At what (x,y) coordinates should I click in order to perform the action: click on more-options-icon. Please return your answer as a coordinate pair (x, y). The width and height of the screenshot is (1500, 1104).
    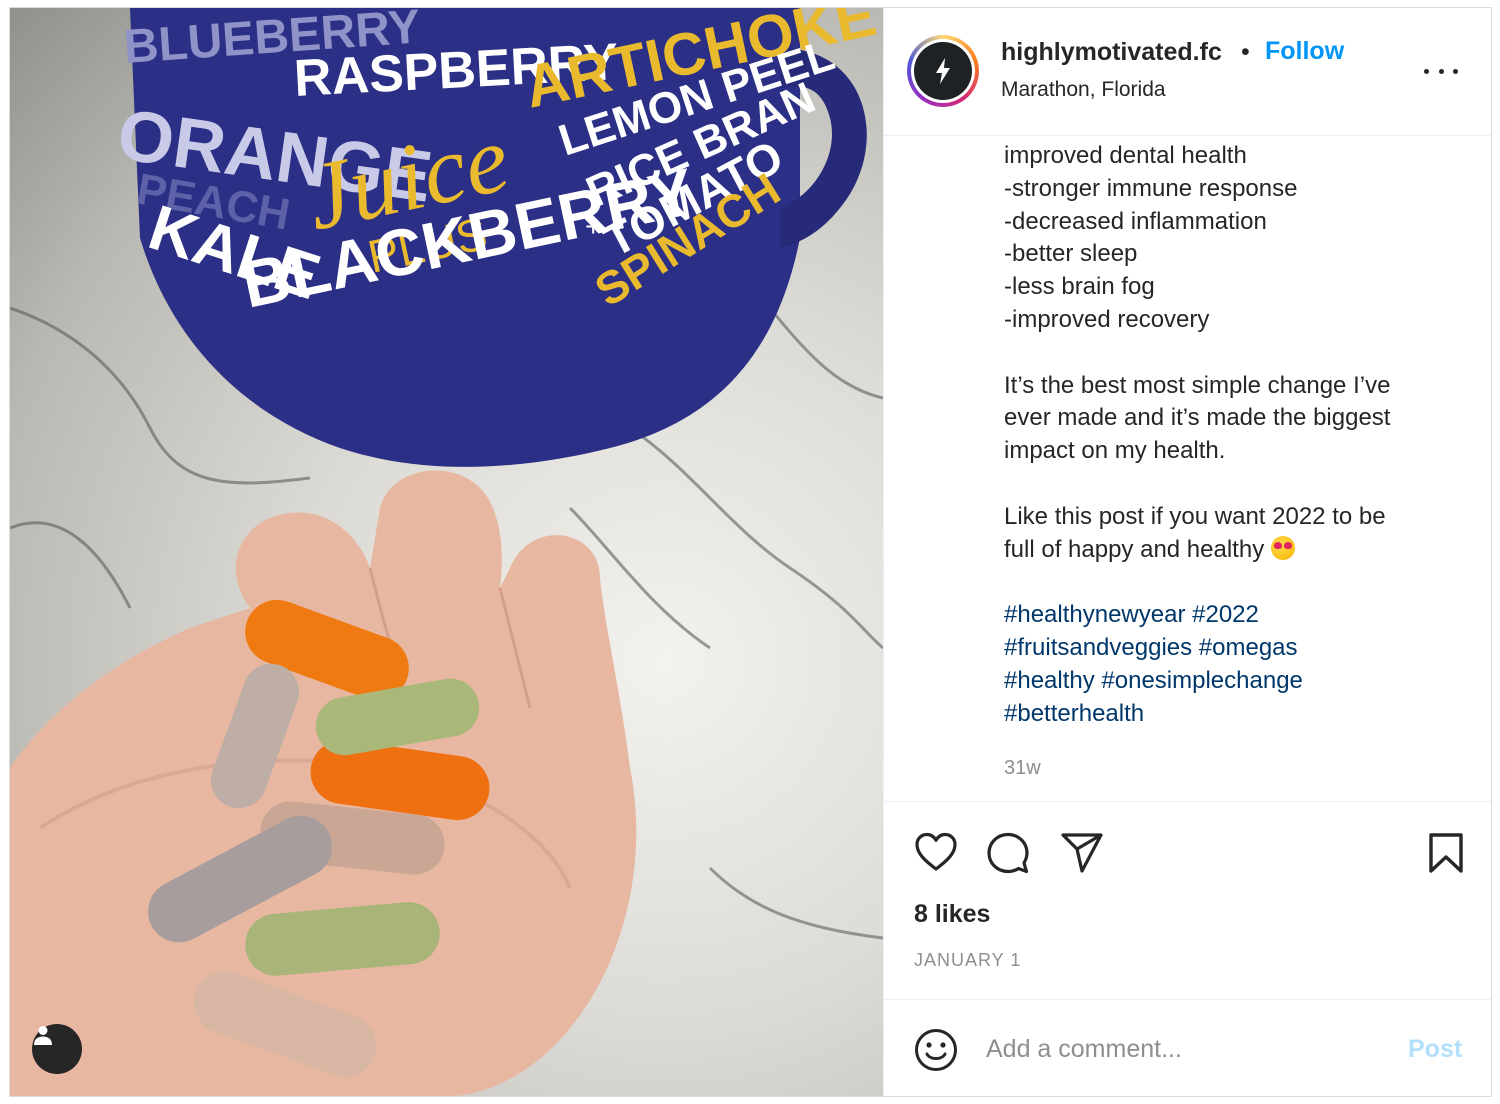
    Looking at the image, I should click on (1441, 71).